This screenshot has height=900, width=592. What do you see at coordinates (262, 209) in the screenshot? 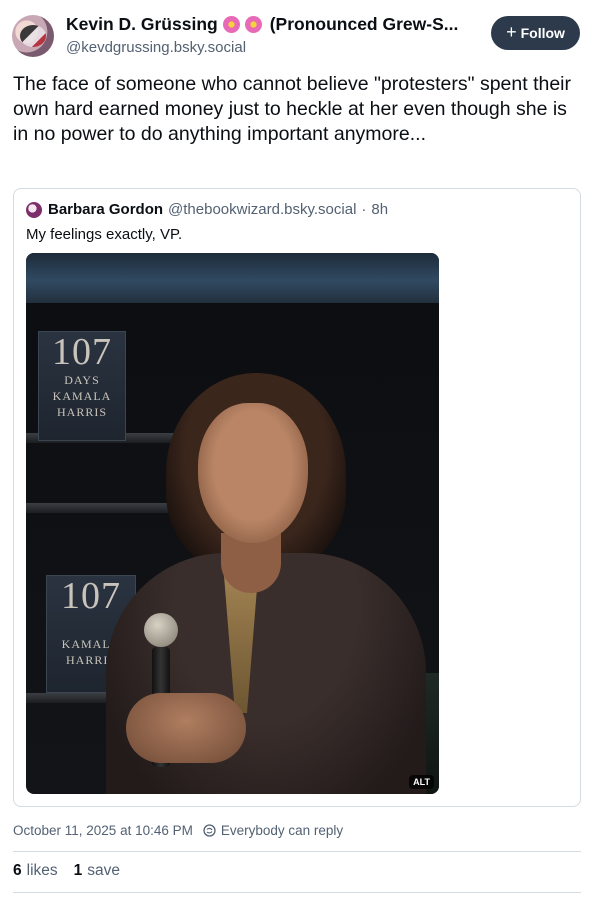
I see `quoted-author-handle: @thebookwizard.bsky.social` at bounding box center [262, 209].